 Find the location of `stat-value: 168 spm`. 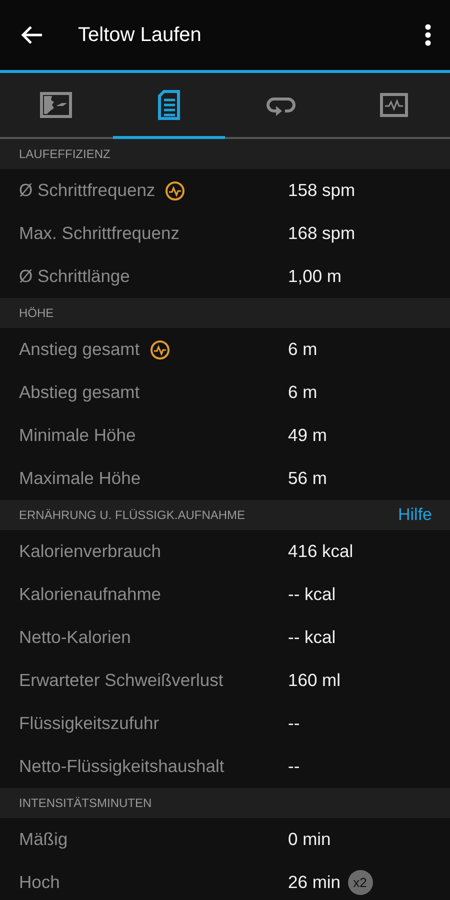

stat-value: 168 spm is located at coordinates (322, 233).